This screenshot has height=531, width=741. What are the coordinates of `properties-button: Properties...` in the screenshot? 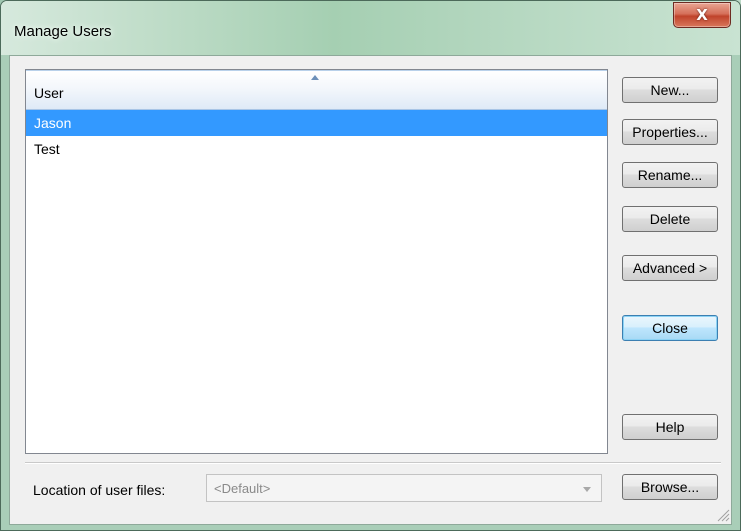 It's located at (670, 132).